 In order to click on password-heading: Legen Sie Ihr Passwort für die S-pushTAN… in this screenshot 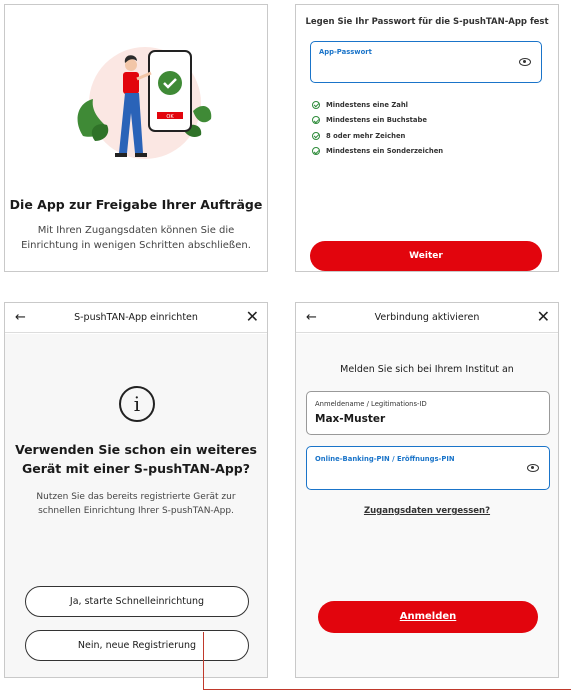, I will do `click(427, 22)`.